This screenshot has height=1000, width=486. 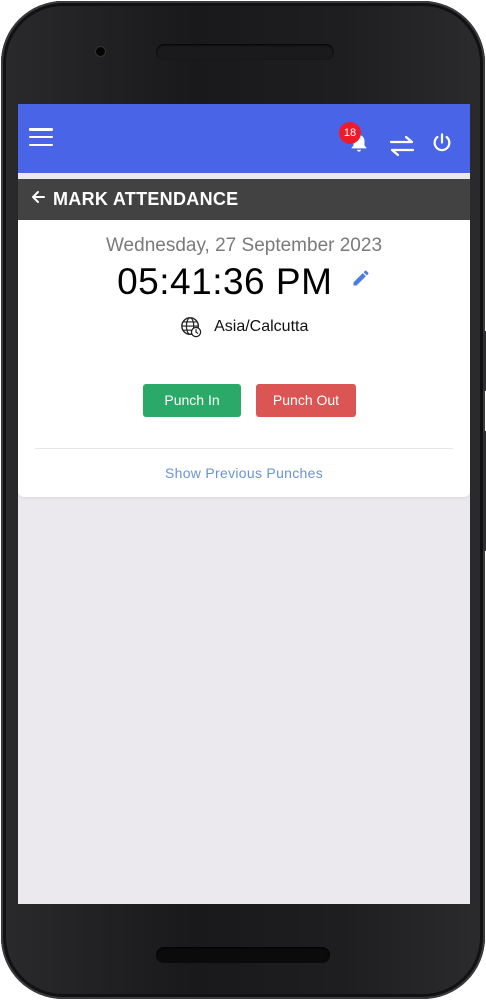 I want to click on page-title: MARK ATTENDANCE, so click(x=146, y=199).